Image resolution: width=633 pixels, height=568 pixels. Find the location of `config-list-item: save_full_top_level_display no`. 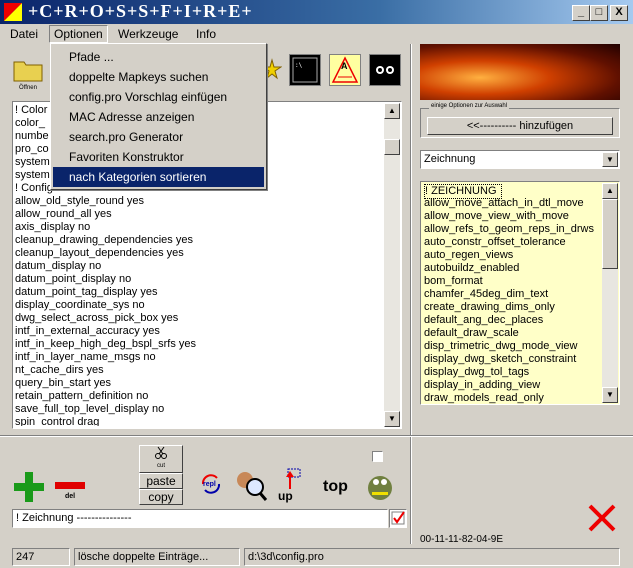

config-list-item: save_full_top_level_display no is located at coordinates (200, 409).